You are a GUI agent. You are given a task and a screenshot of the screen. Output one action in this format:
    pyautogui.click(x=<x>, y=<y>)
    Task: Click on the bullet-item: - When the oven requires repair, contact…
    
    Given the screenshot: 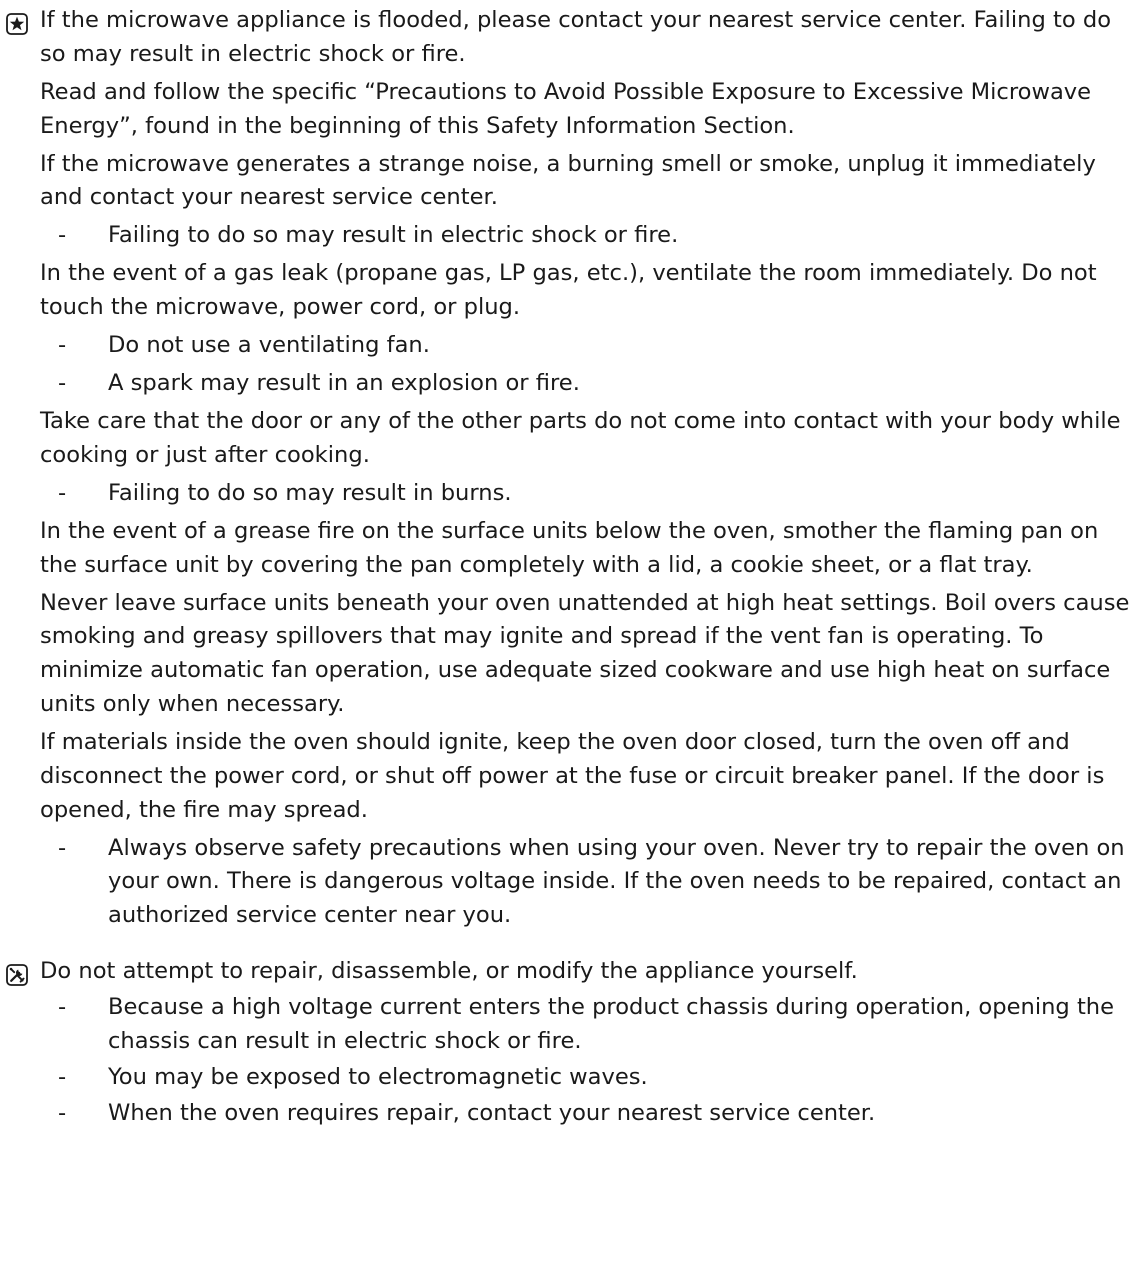 What is the action you would take?
    pyautogui.click(x=590, y=1114)
    